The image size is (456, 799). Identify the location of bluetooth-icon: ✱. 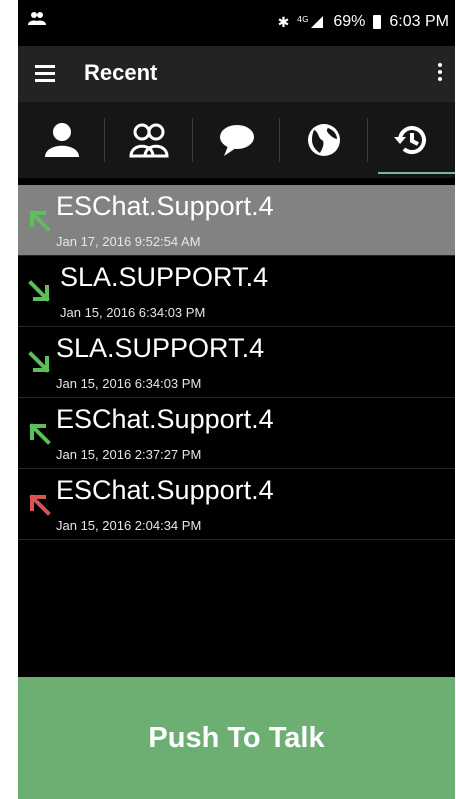
(283, 21).